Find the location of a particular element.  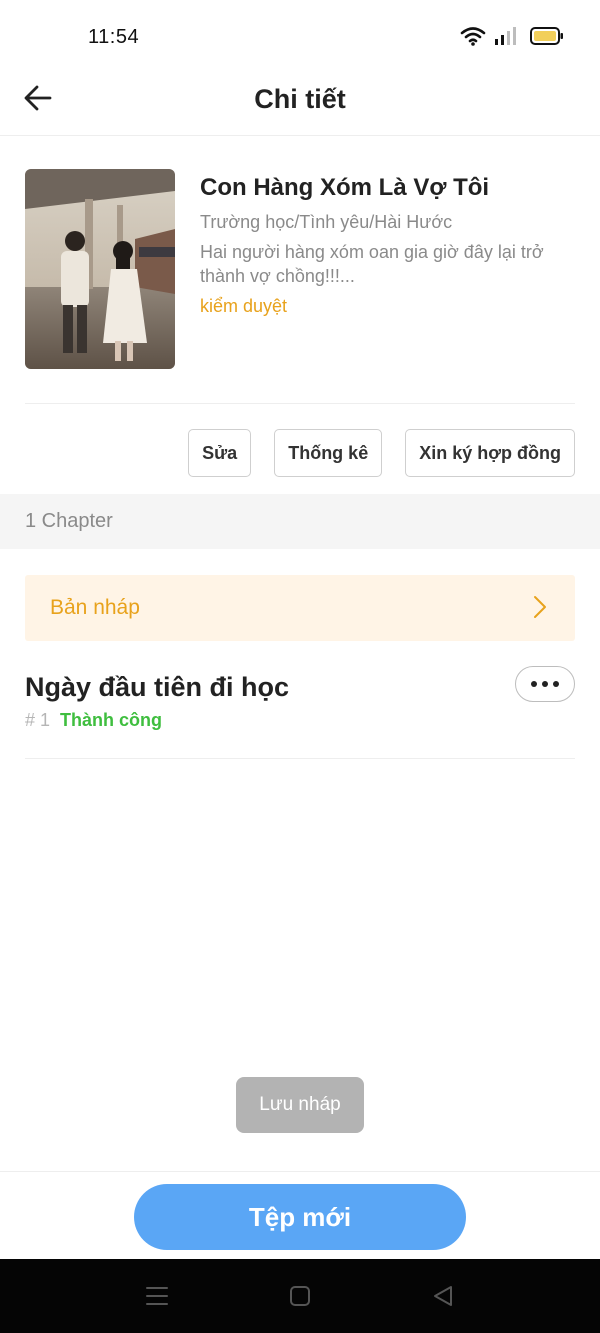

chapter-count-bar: 1 Chapter is located at coordinates (300, 521).